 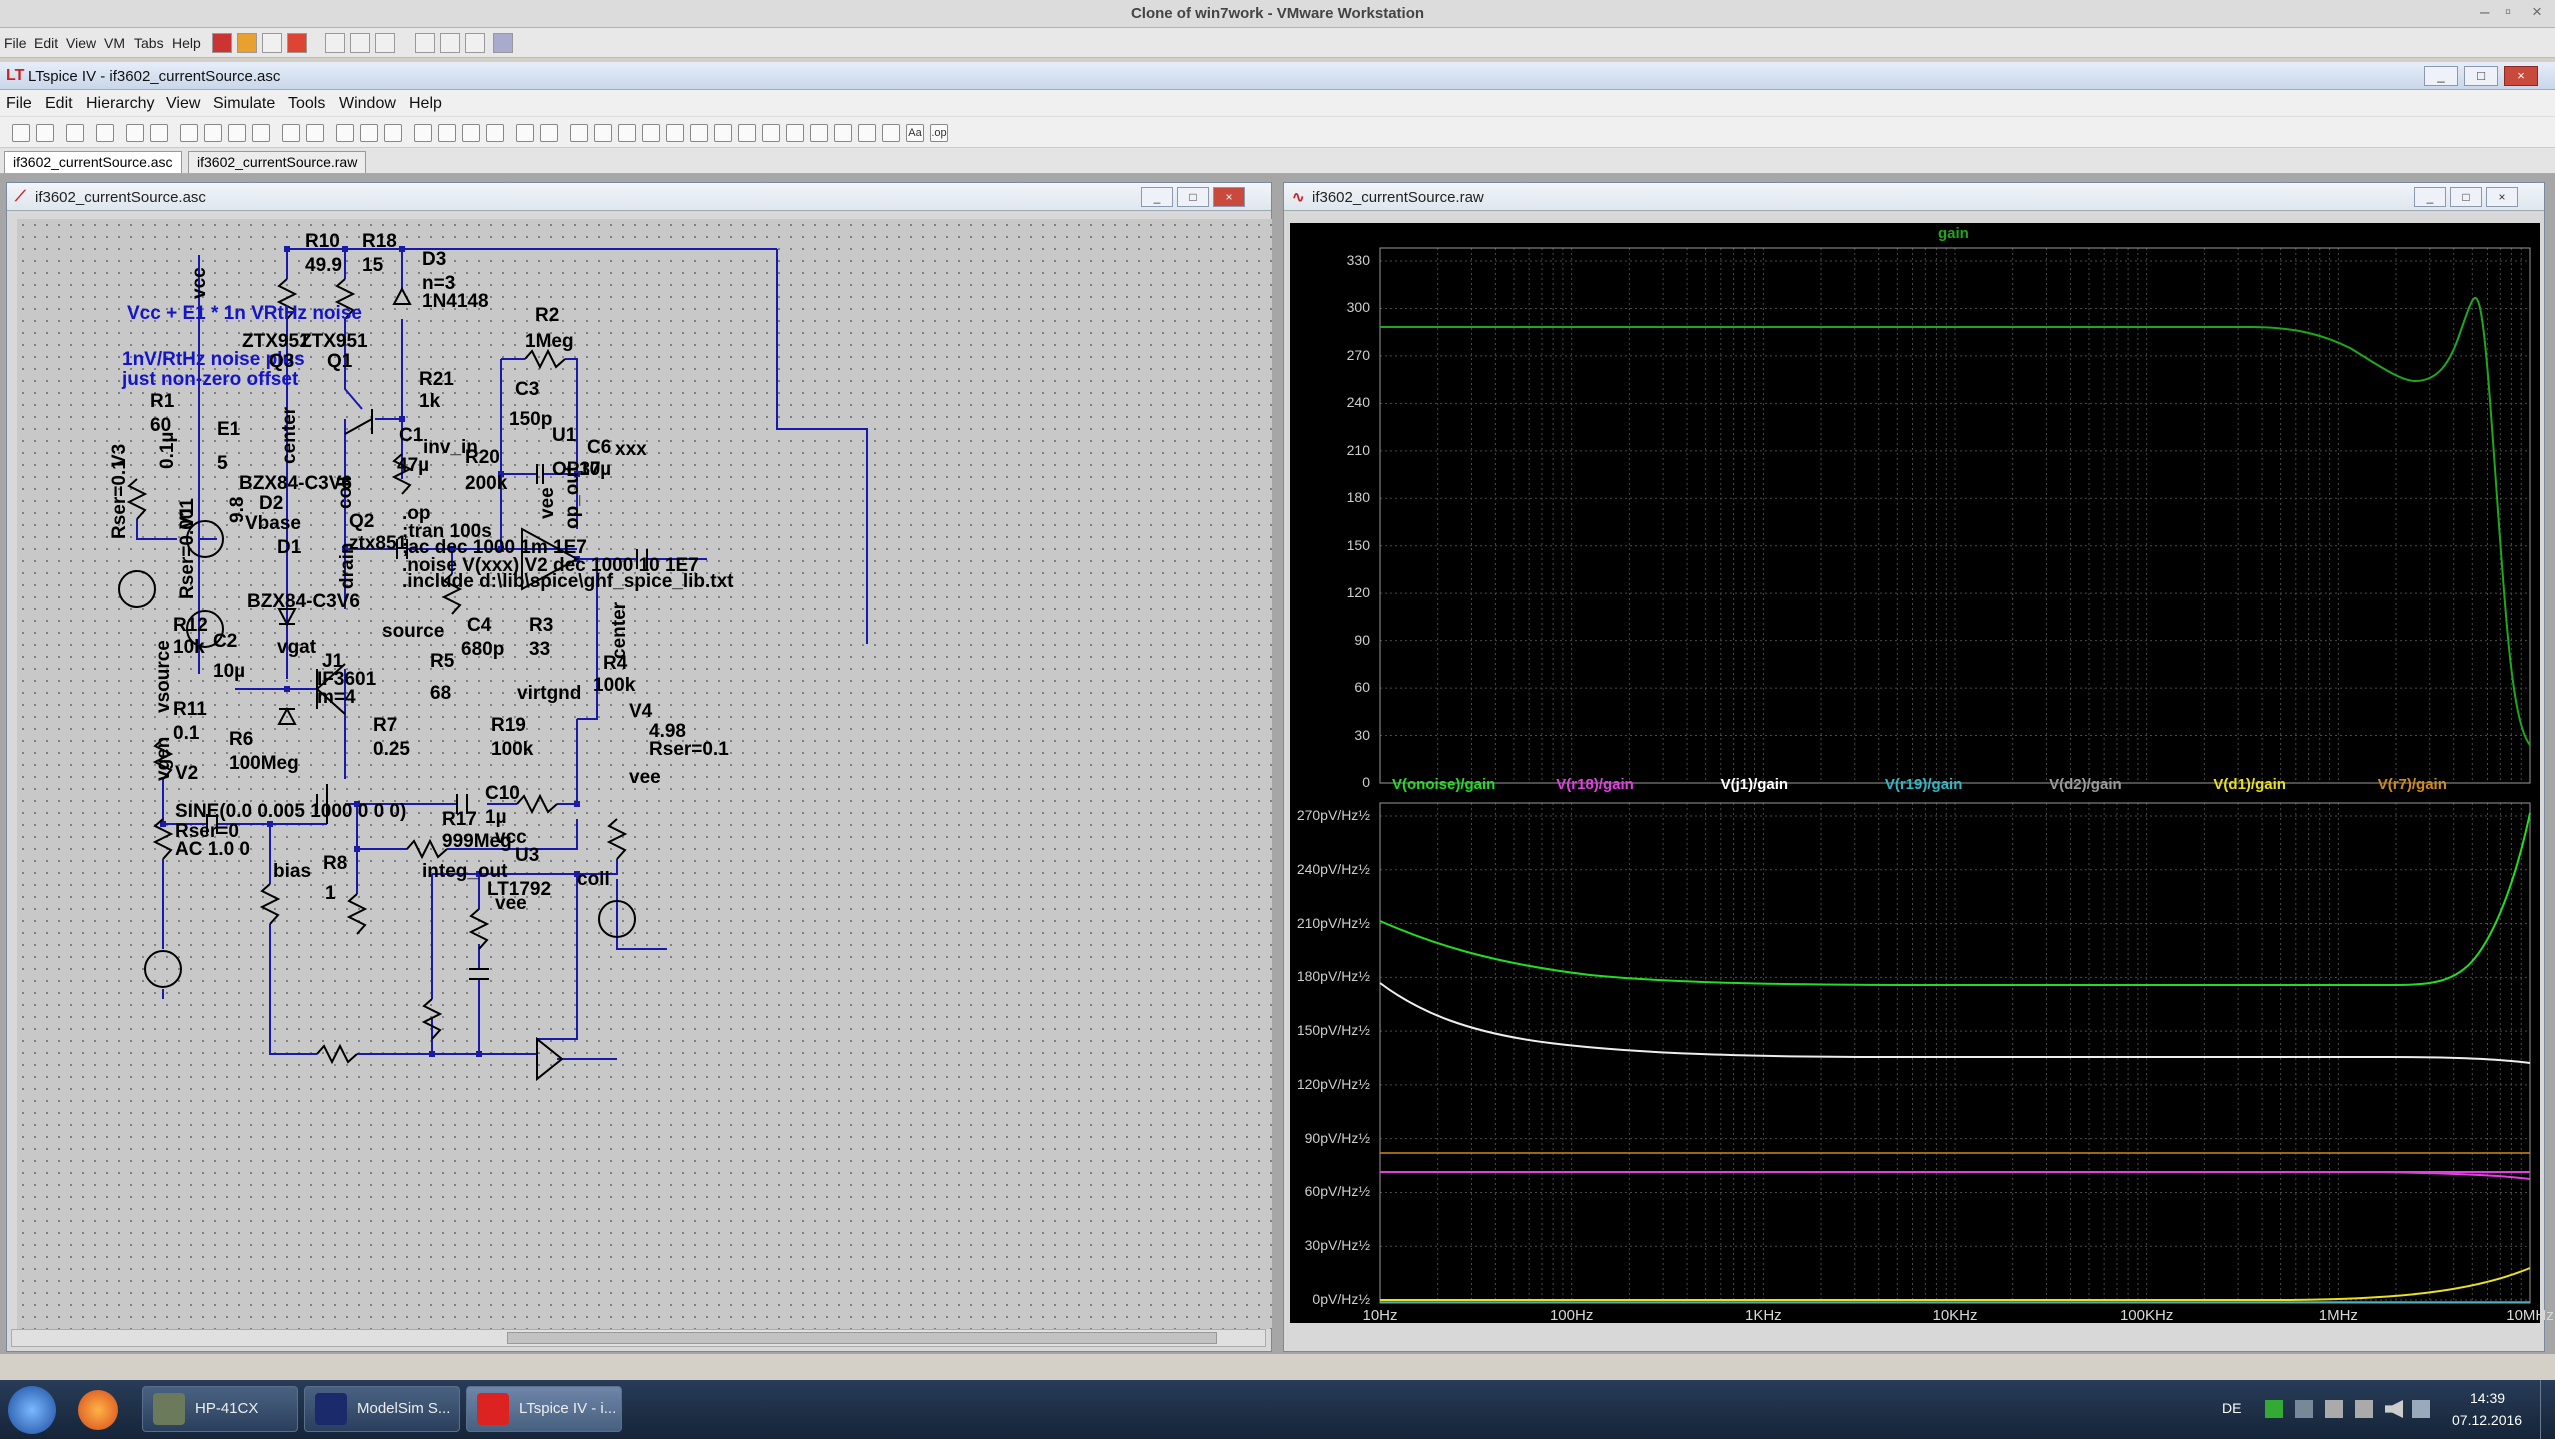 I want to click on gain-trace-label: gain, so click(x=1953, y=233).